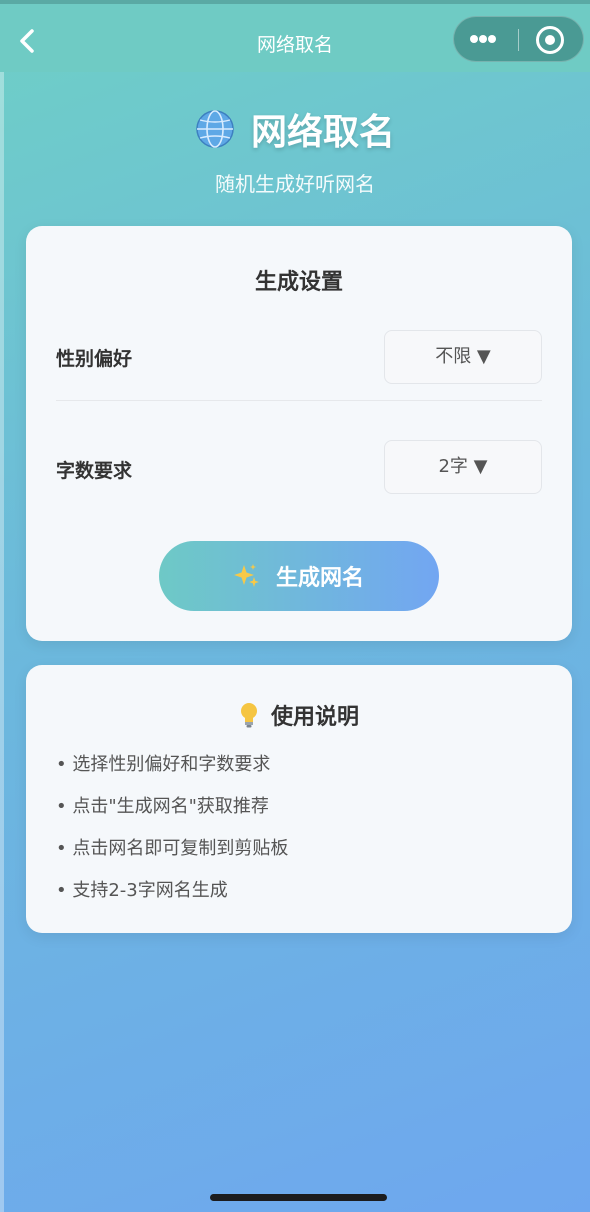 Image resolution: width=590 pixels, height=1212 pixels. I want to click on mini-program-capsule, so click(518, 39).